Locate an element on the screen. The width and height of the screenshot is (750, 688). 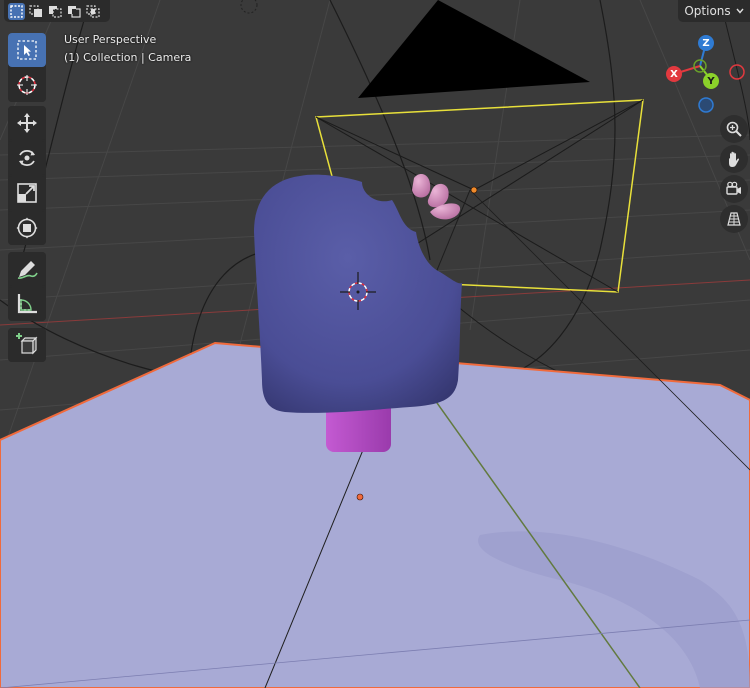
toolbar-select-group is located at coordinates (27, 67).